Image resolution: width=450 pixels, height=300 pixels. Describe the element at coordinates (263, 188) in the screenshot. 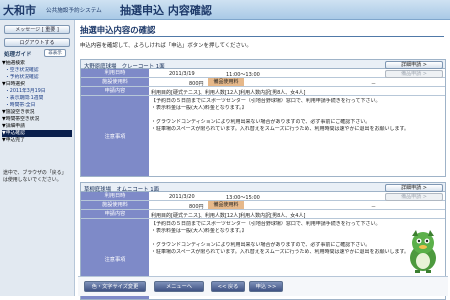

I see `facility-header: 草柳庭球場 オムニコート 1面 詳細申請 >` at that location.